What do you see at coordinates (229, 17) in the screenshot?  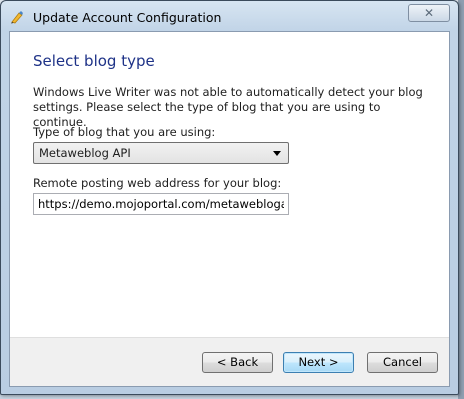 I see `title-bar: Update Account Configuration ✕` at bounding box center [229, 17].